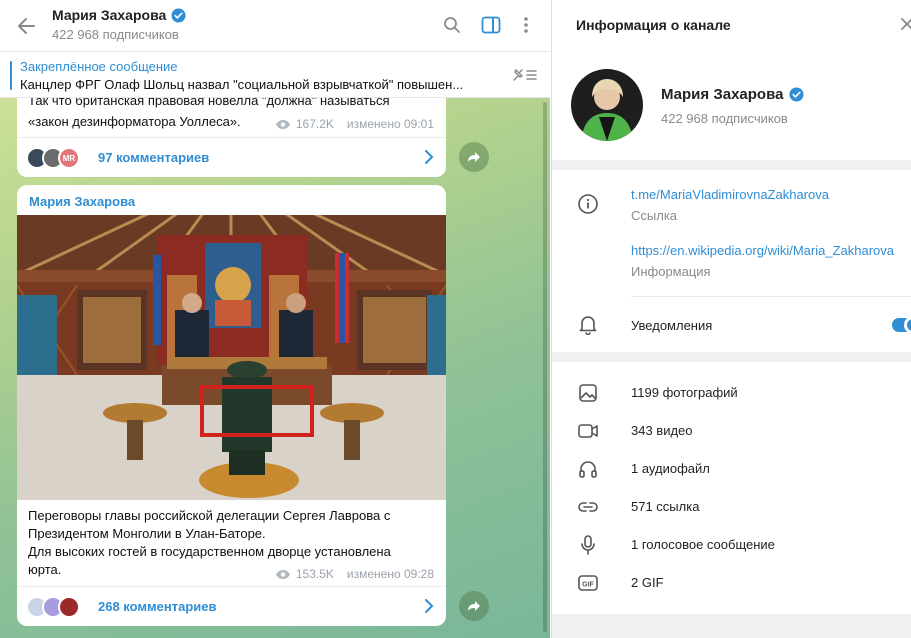  Describe the element at coordinates (390, 124) in the screenshot. I see `edited-time: изменено 09:01` at that location.